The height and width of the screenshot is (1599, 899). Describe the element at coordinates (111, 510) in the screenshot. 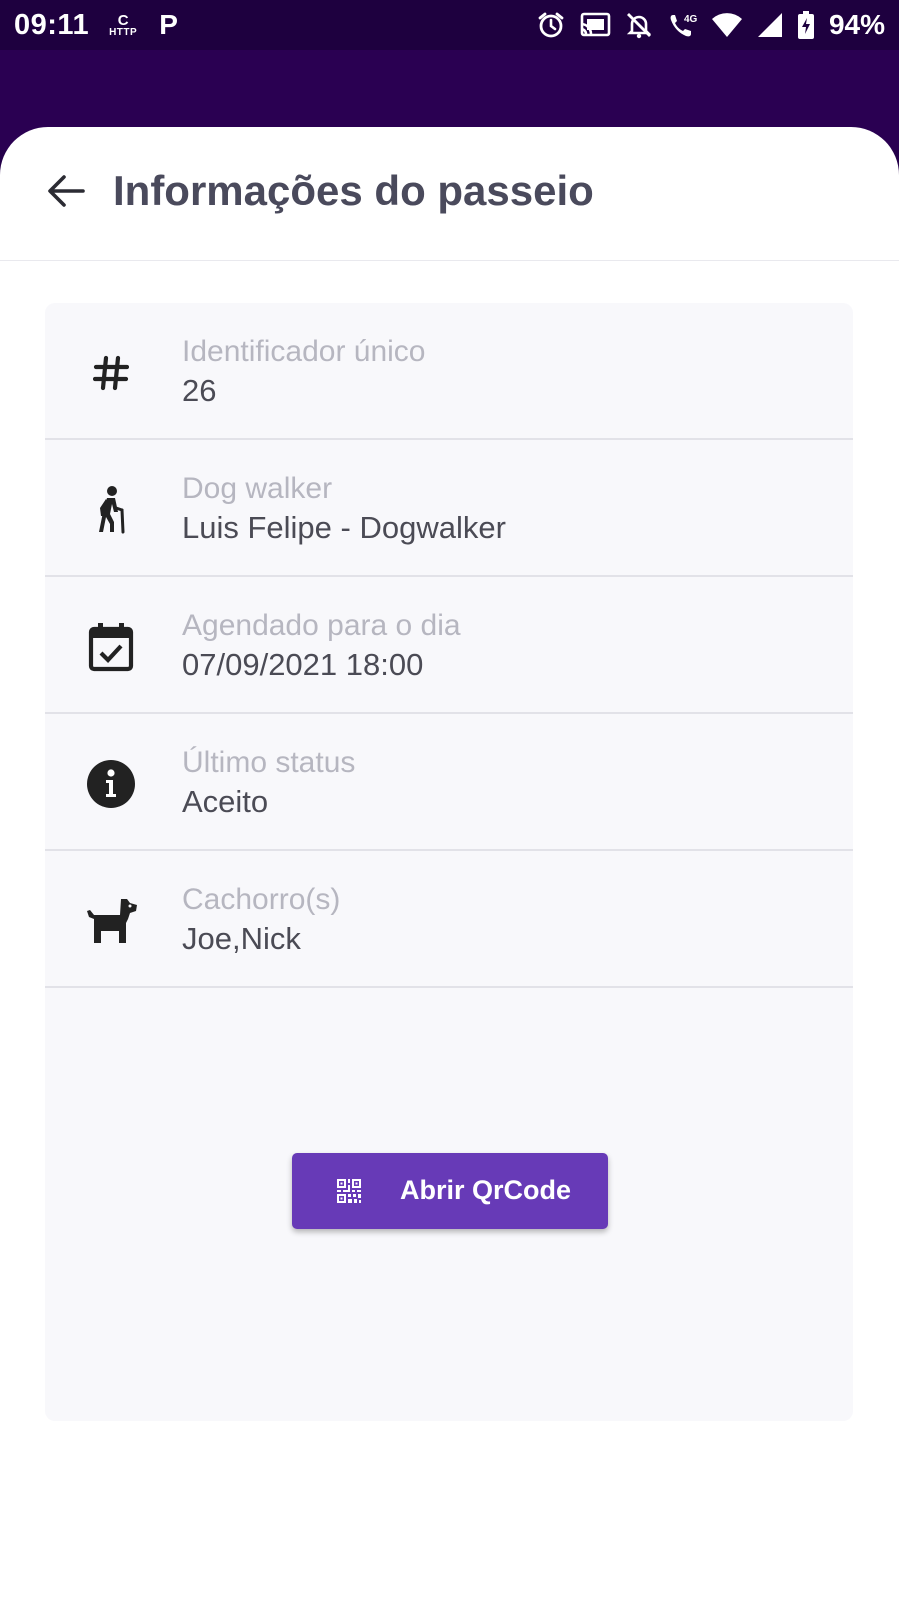

I see `hiker-icon` at that location.